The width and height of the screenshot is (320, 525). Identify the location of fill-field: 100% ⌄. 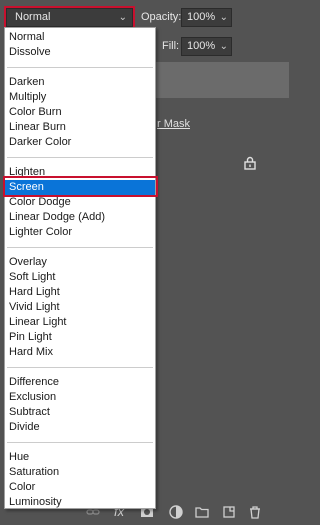
(206, 46).